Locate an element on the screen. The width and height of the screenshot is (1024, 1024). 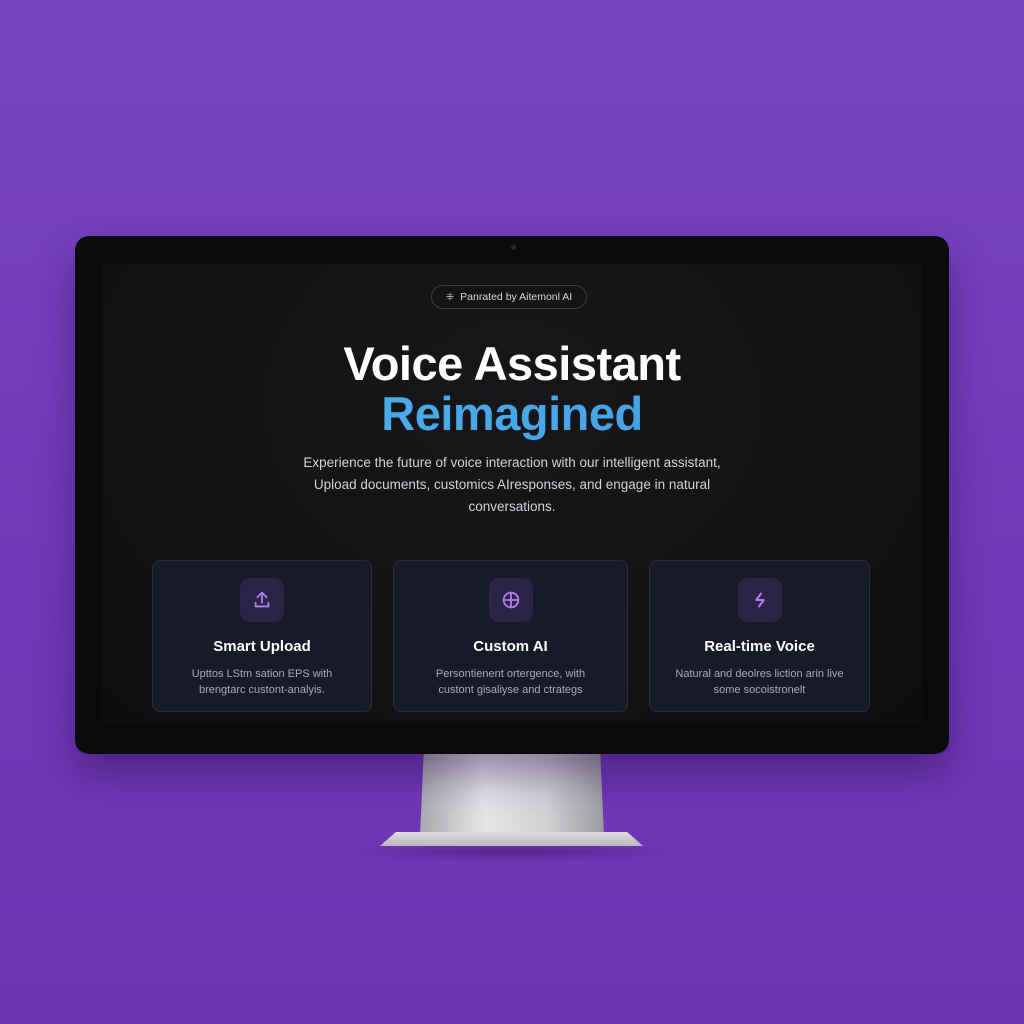
hero-title: Voice Assistant is located at coordinates (512, 363).